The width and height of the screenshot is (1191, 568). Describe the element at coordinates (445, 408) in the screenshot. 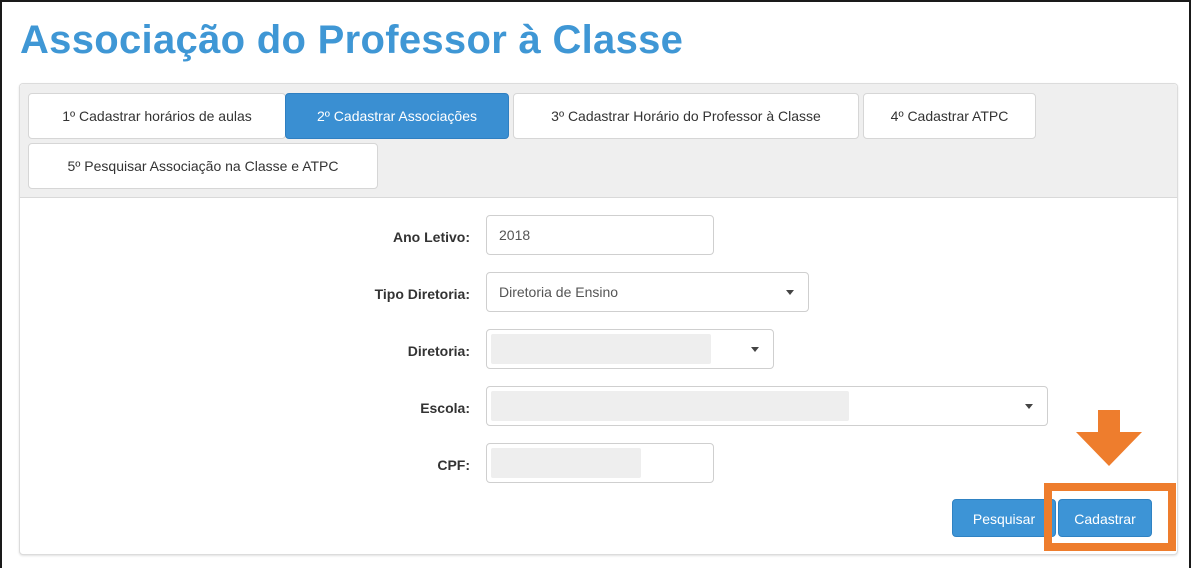

I see `escola-label: Escola:` at that location.